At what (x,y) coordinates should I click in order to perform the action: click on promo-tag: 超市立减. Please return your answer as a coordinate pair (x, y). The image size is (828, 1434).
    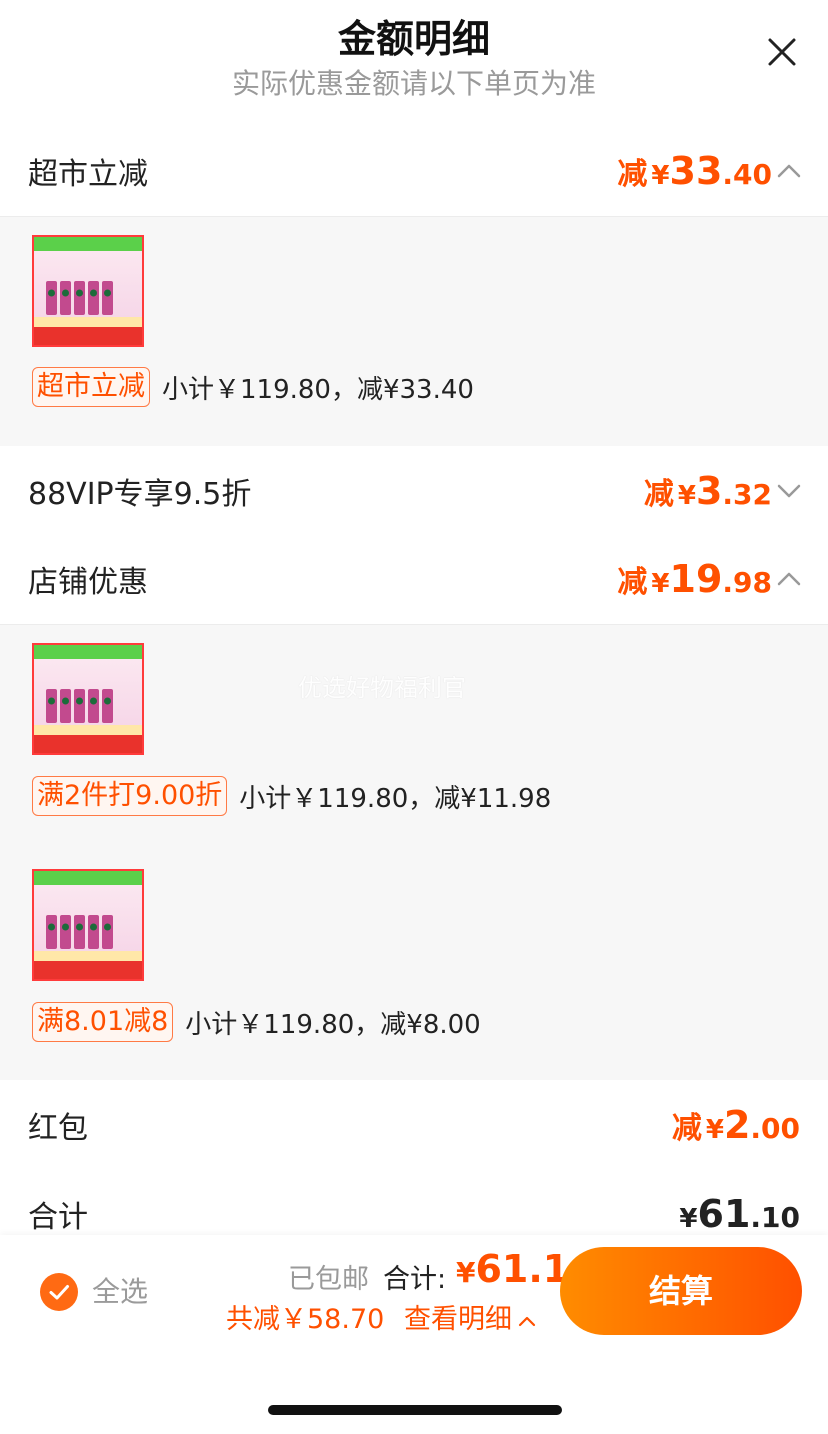
    Looking at the image, I should click on (91, 387).